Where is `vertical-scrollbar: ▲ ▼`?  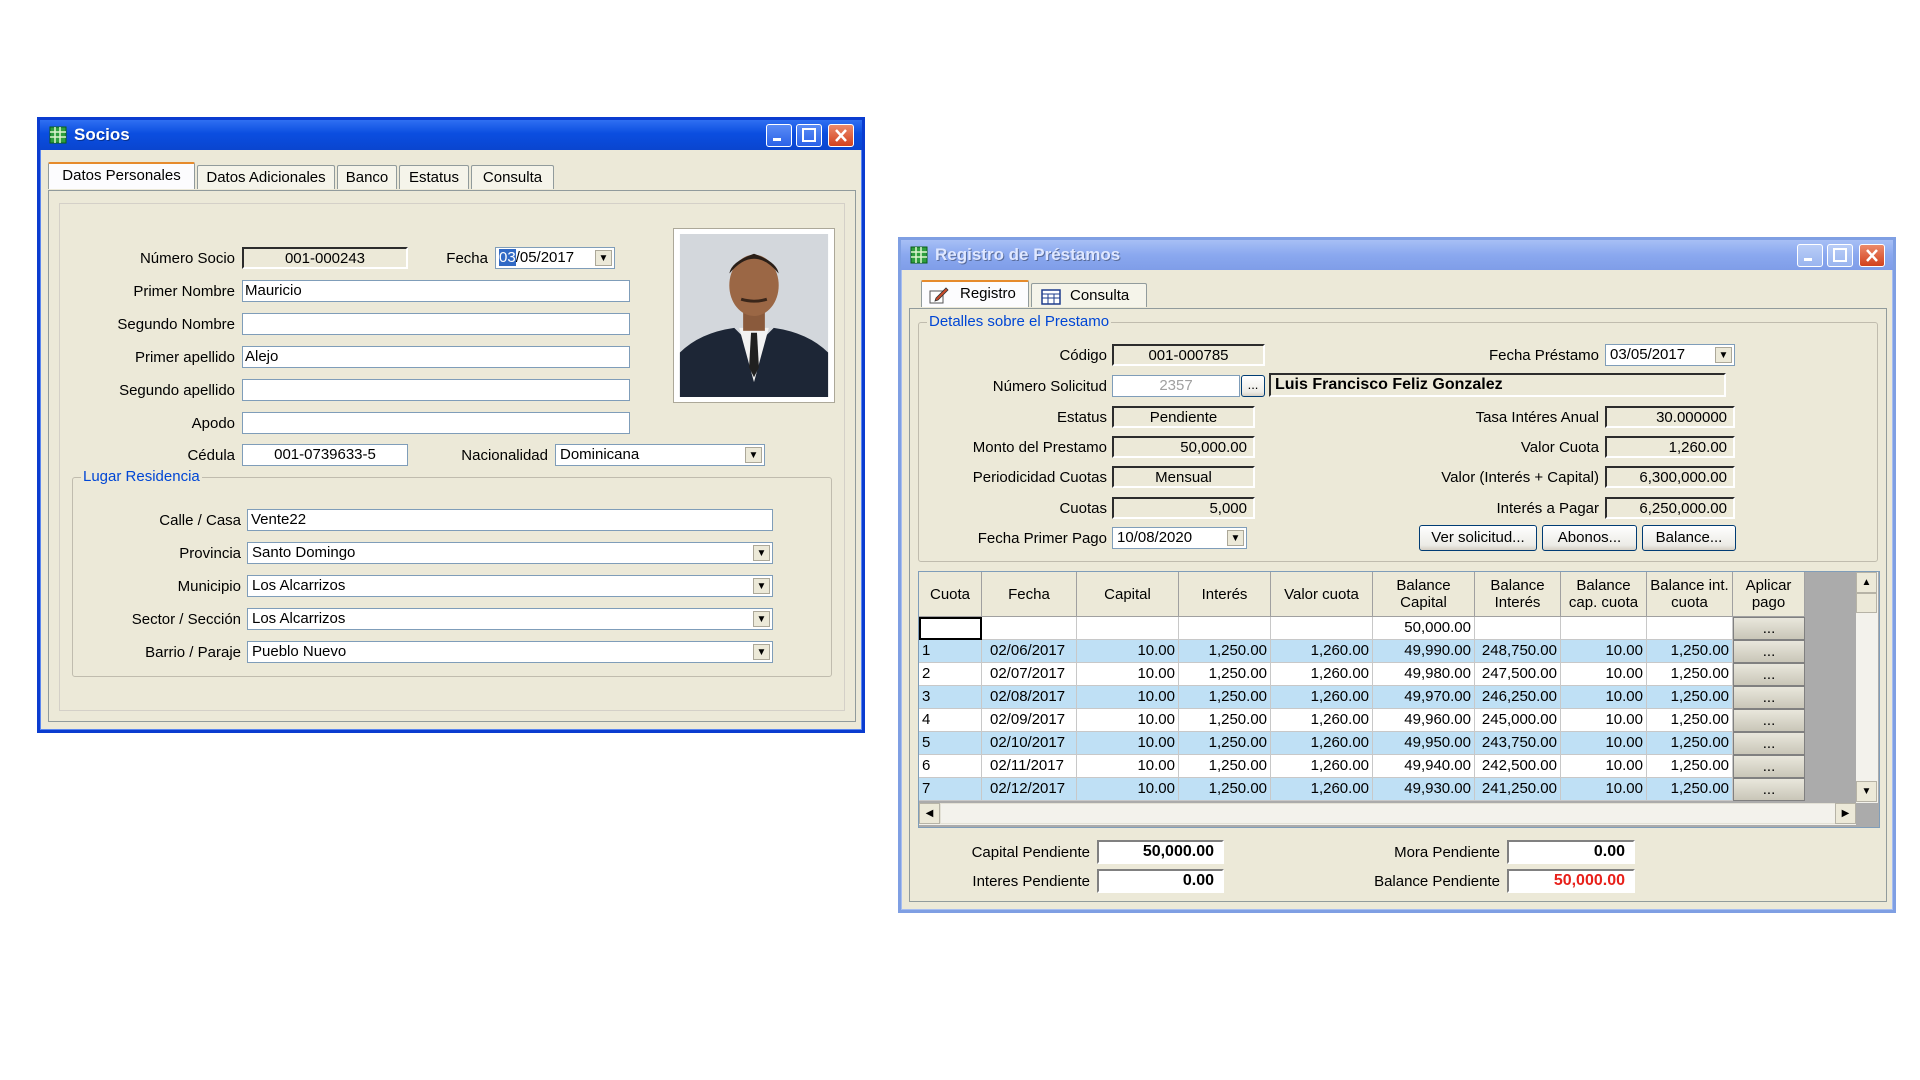 vertical-scrollbar: ▲ ▼ is located at coordinates (1867, 687).